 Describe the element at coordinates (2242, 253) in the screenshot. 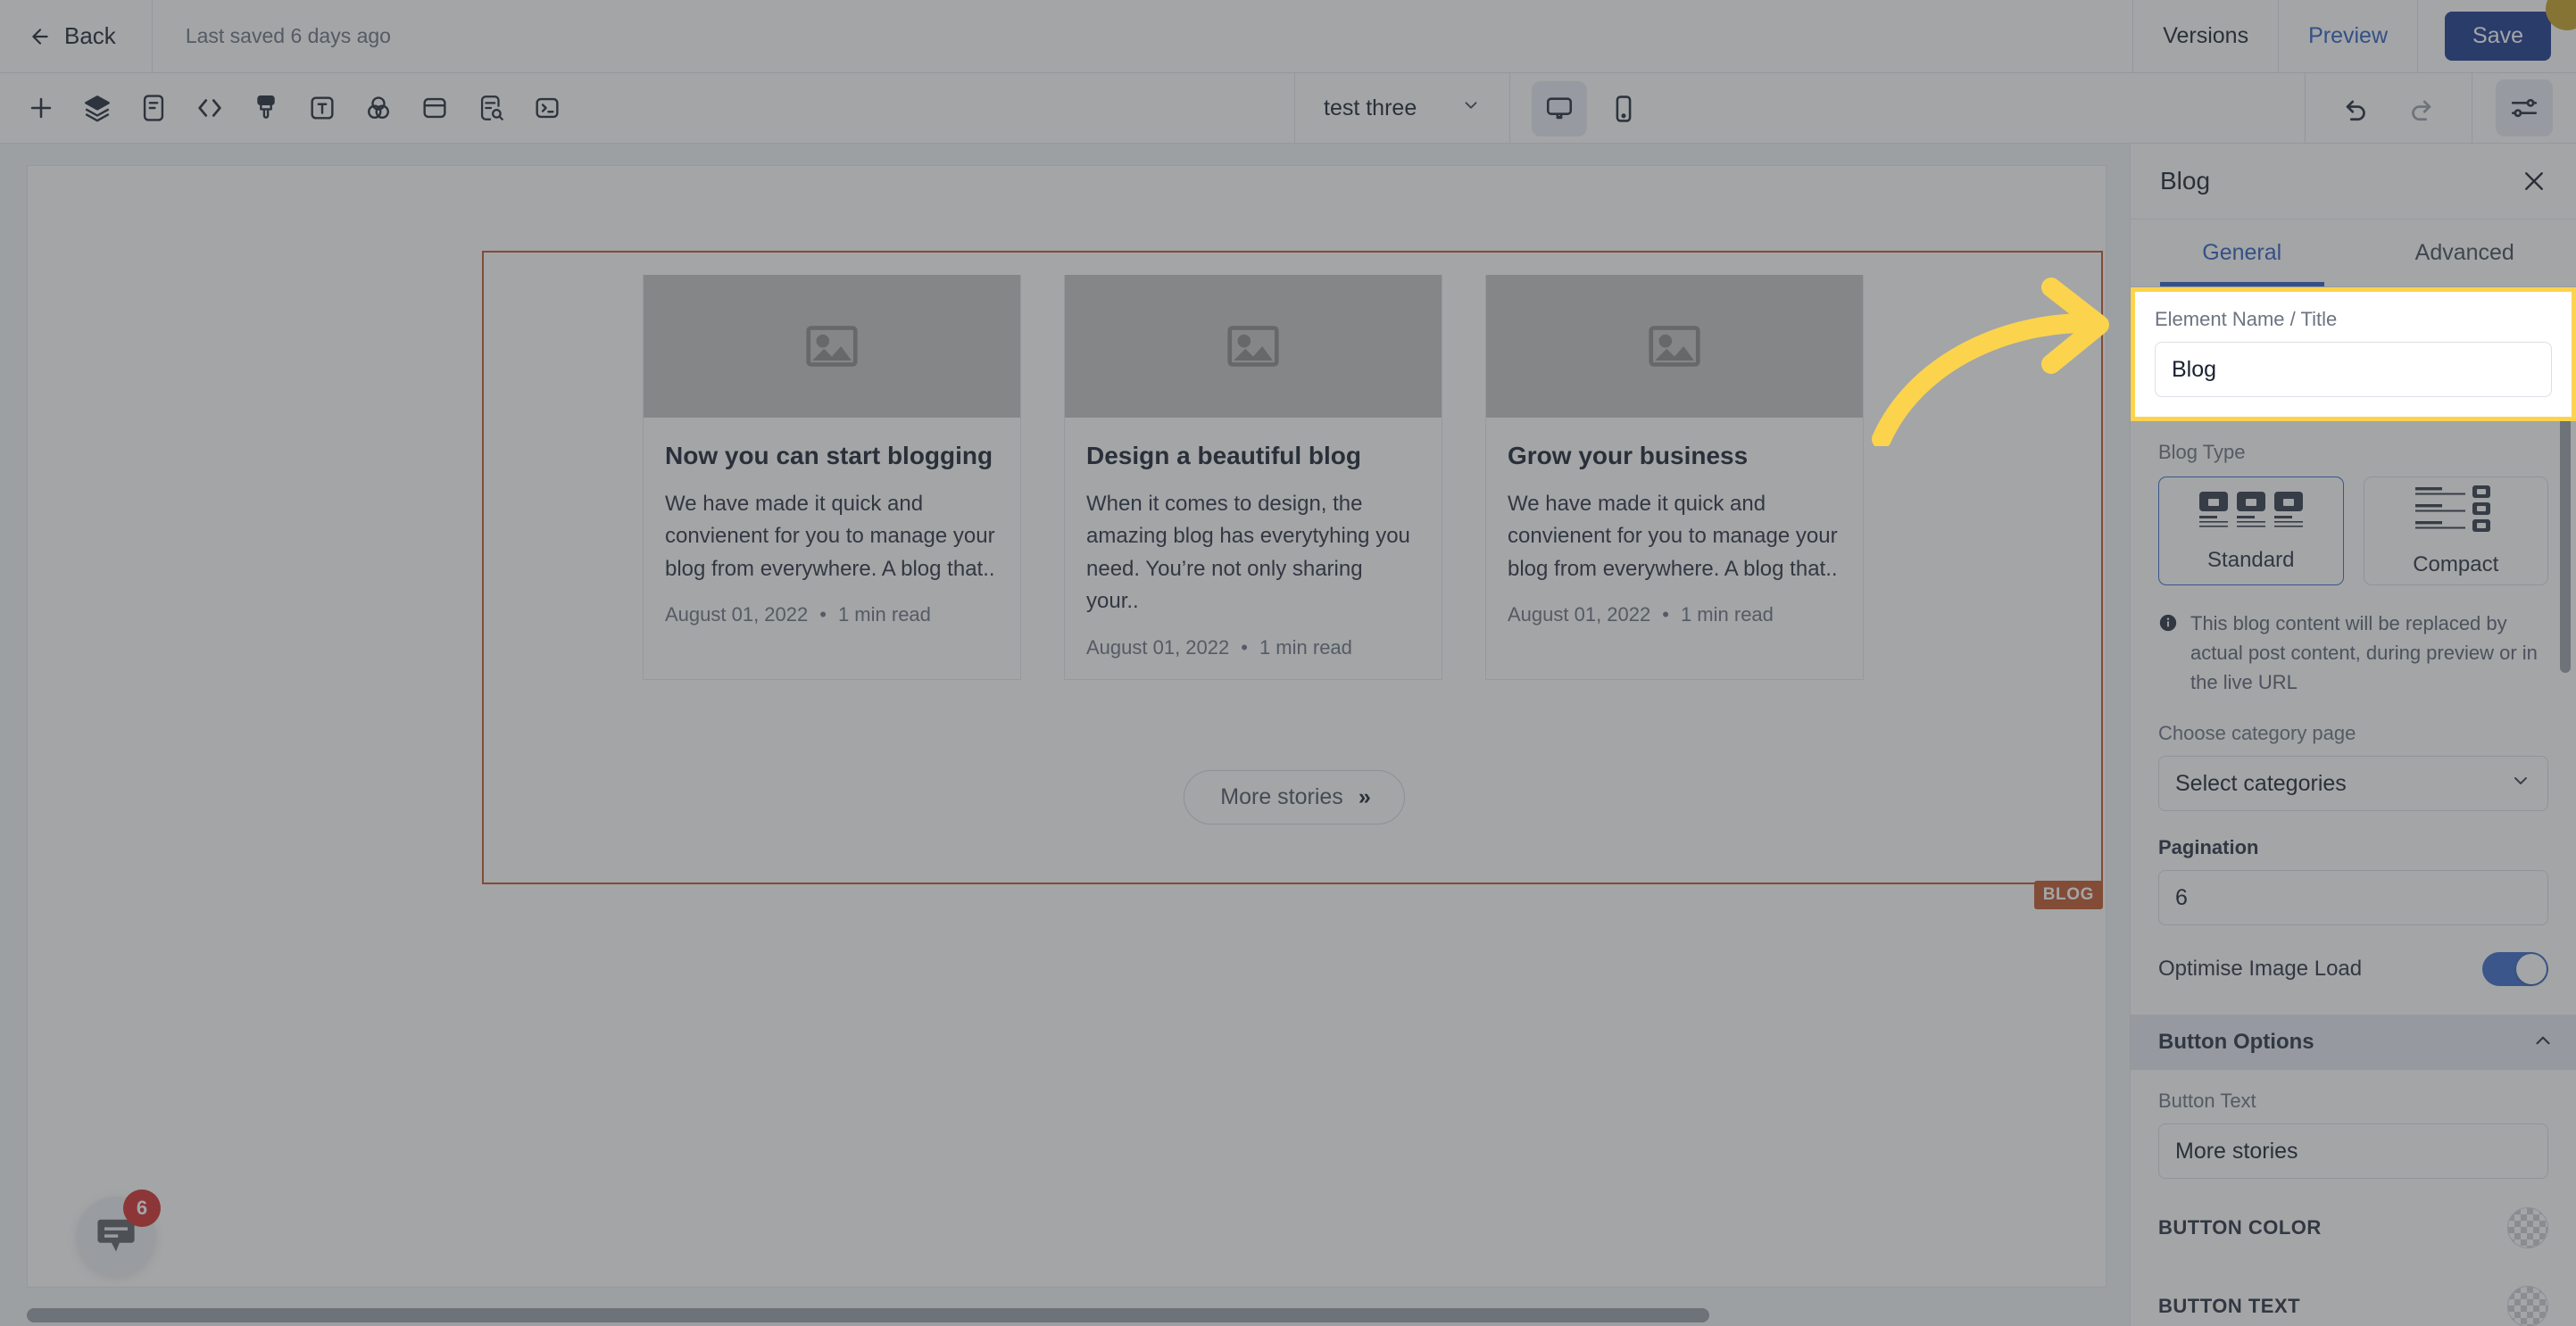

I see `tab-general: General` at that location.